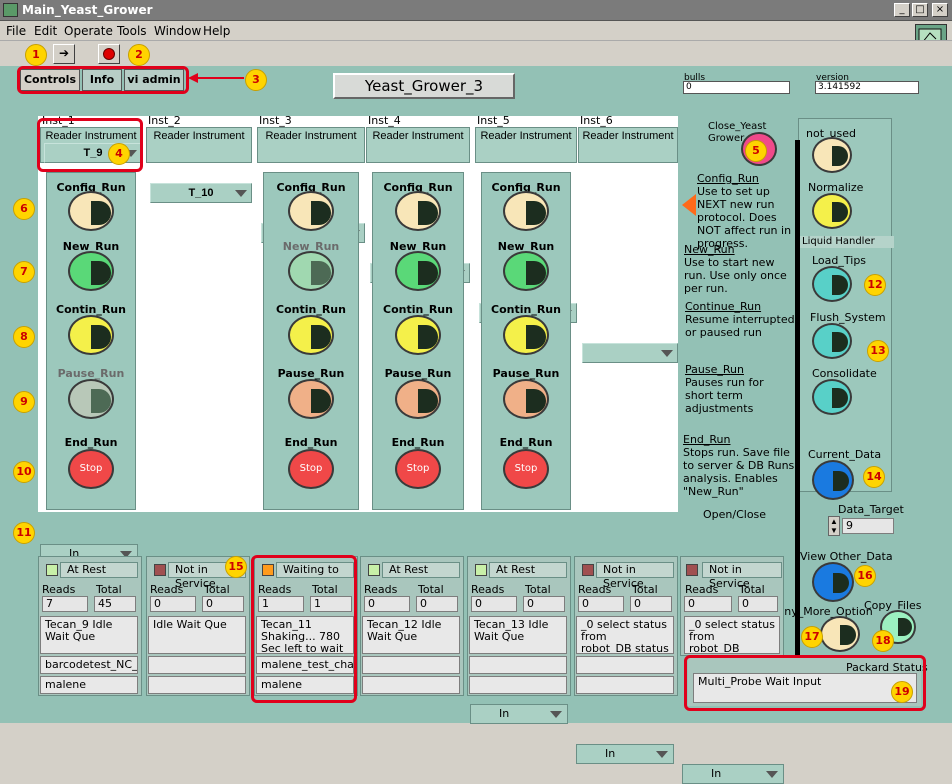 Image resolution: width=952 pixels, height=784 pixels. I want to click on status-message-4: Tecan_12 Idle Wait Que, so click(411, 635).